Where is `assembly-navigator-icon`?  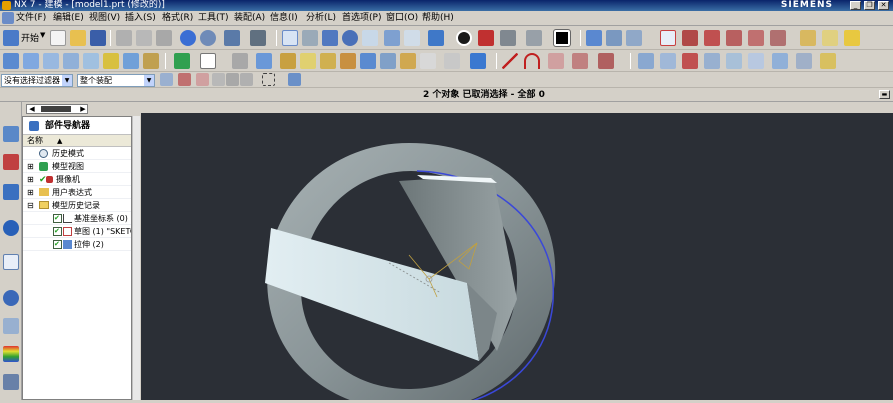 assembly-navigator-icon is located at coordinates (11, 134).